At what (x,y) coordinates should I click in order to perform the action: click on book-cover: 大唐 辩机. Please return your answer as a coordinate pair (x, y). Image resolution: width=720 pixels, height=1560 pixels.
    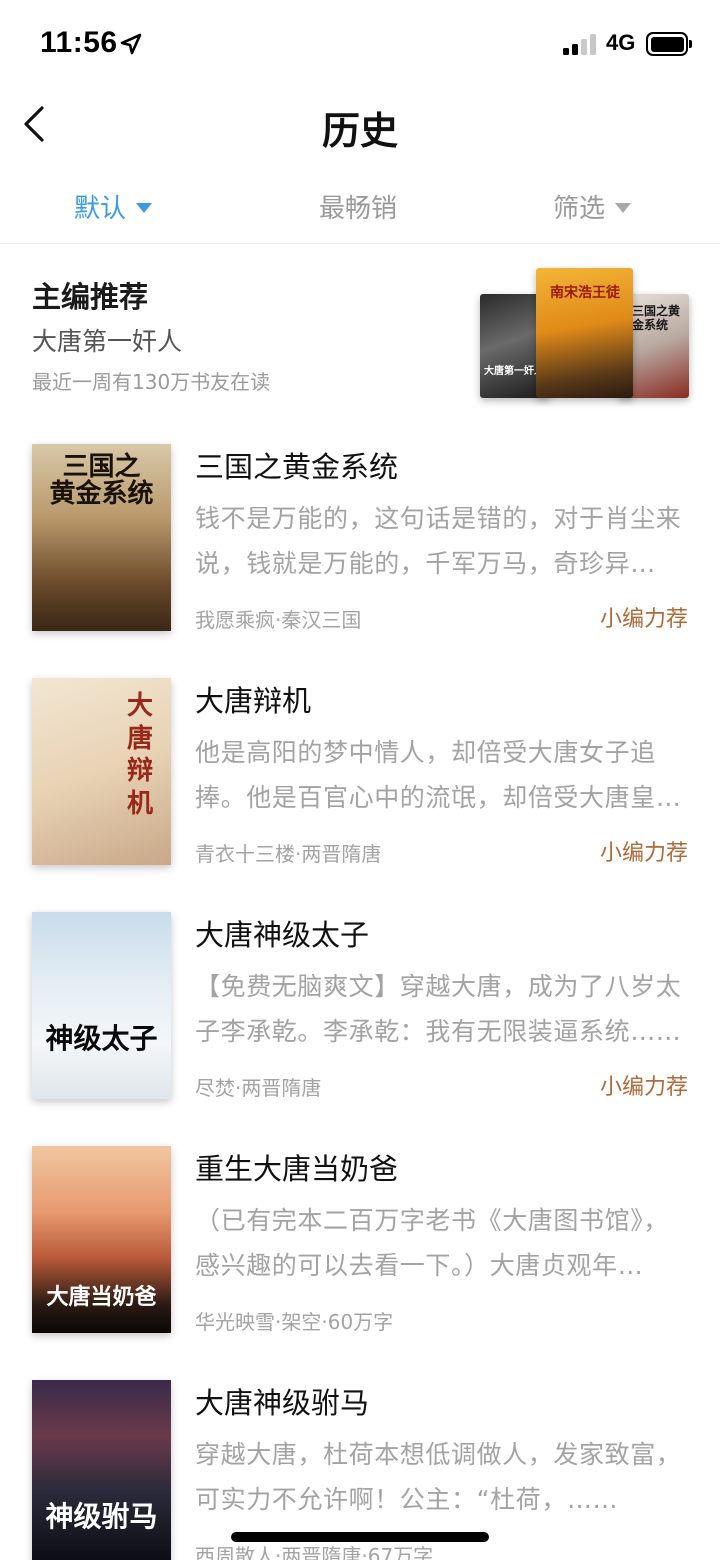
    Looking at the image, I should click on (101, 771).